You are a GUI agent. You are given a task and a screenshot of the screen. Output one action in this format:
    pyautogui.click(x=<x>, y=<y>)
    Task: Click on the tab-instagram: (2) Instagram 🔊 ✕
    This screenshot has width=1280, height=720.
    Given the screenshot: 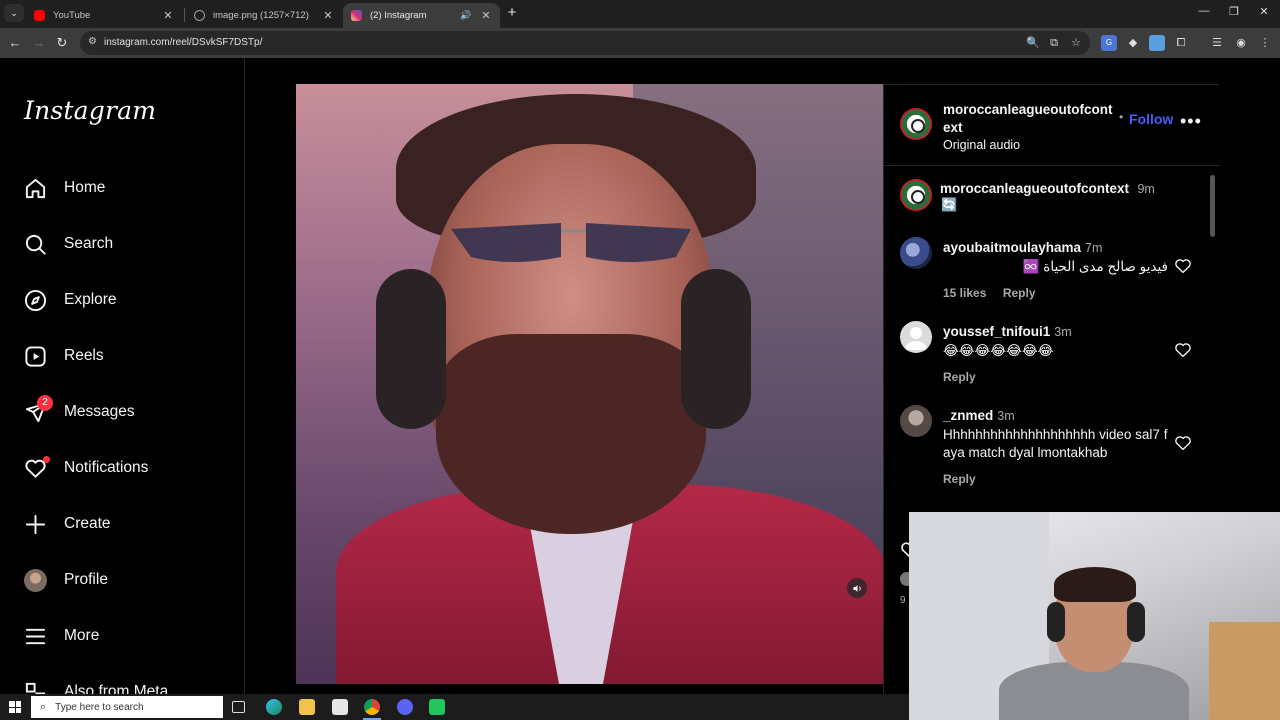 What is the action you would take?
    pyautogui.click(x=421, y=15)
    